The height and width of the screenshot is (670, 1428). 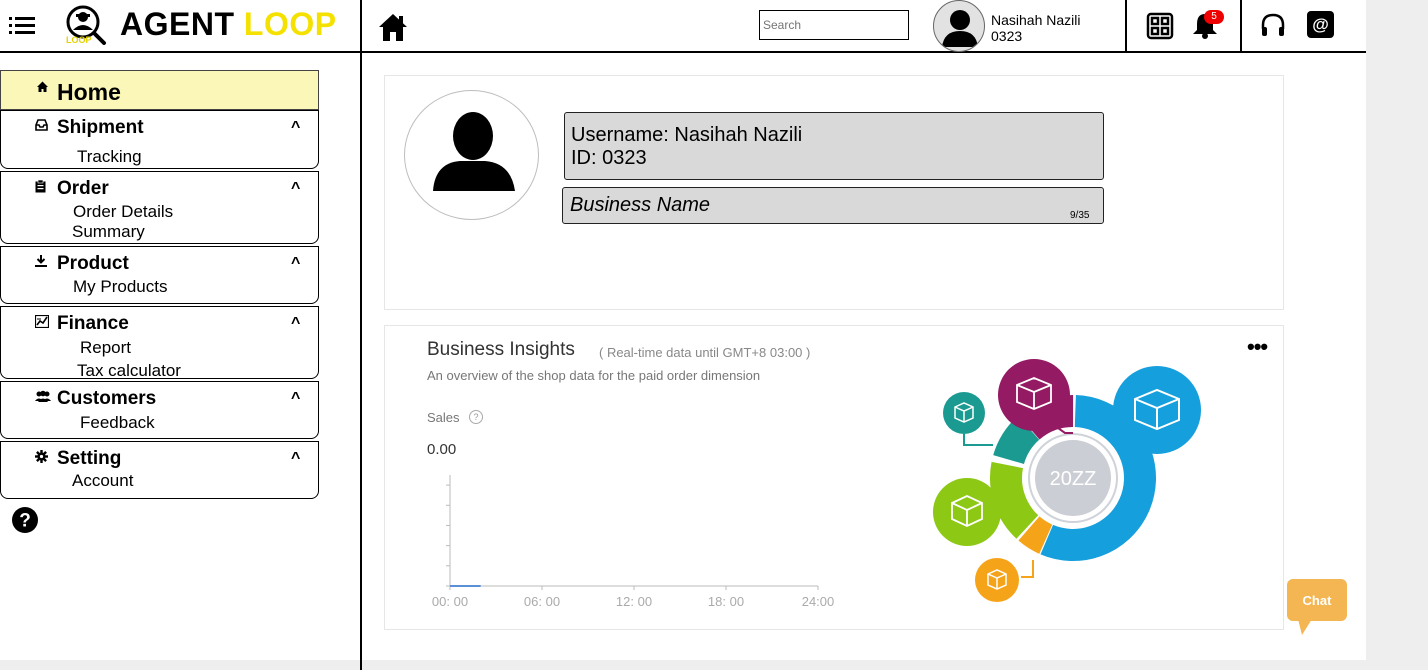 What do you see at coordinates (640, 205) in the screenshot?
I see `business-name-placeholder: Business Name` at bounding box center [640, 205].